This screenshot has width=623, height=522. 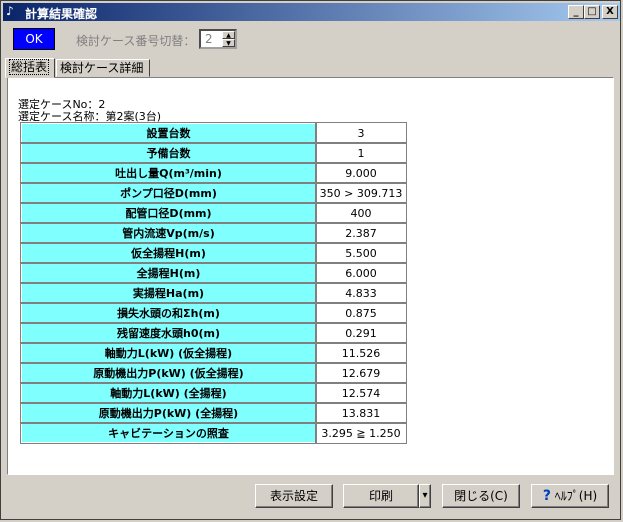 I want to click on table-row: 軸動力L(kW) (全揚程) 12.574, so click(x=213, y=393).